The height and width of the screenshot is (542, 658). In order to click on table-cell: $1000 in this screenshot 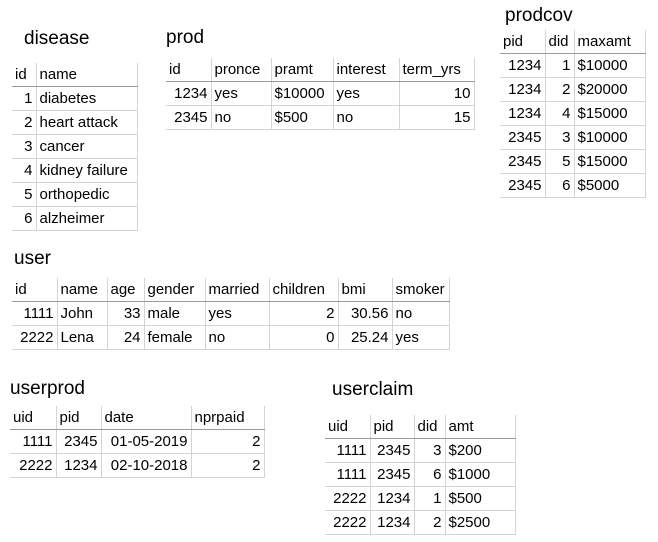, I will do `click(480, 474)`.